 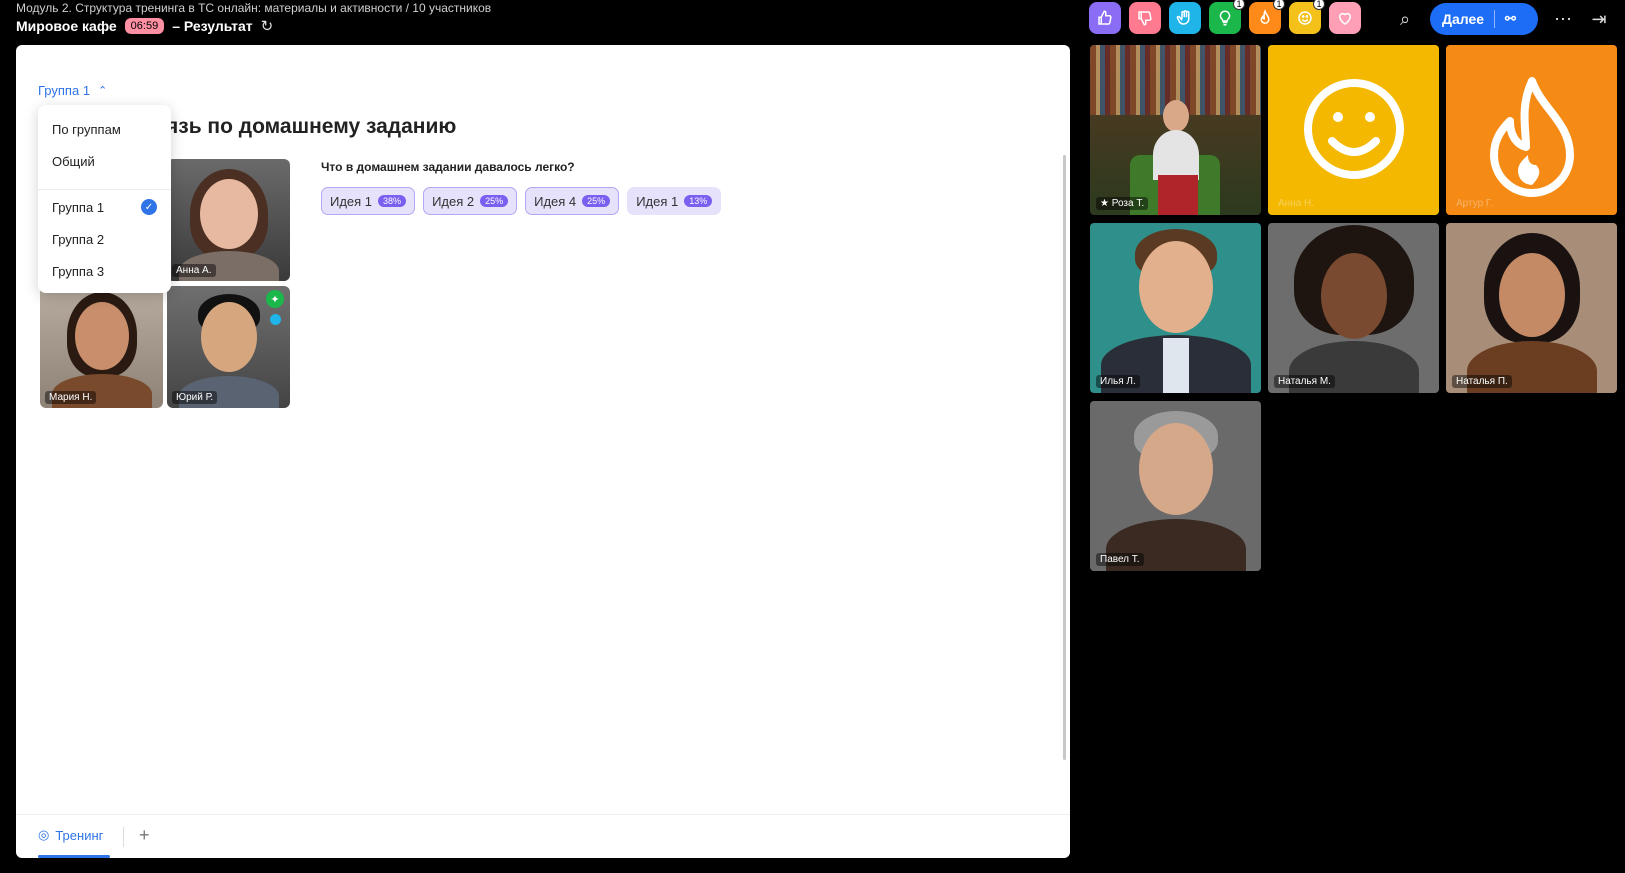 What do you see at coordinates (448, 167) in the screenshot?
I see `question-text: Что в домашнем задании давалось легко?` at bounding box center [448, 167].